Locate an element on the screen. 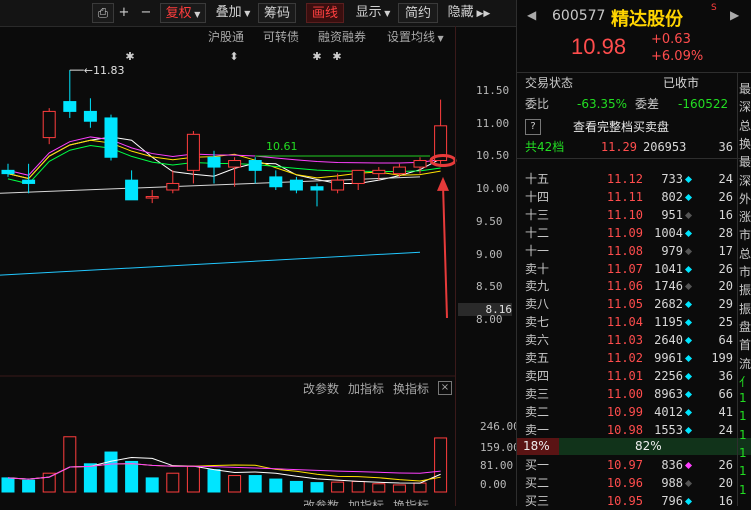 The height and width of the screenshot is (510, 751). restore-dropdown: 复权 ▼ is located at coordinates (183, 13).